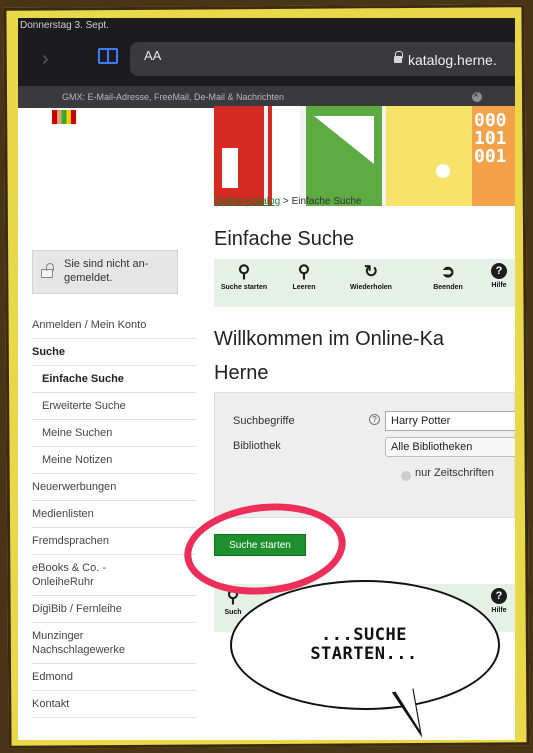 The image size is (533, 753). Describe the element at coordinates (114, 352) in the screenshot. I see `sidebar-item-search: Suche` at that location.